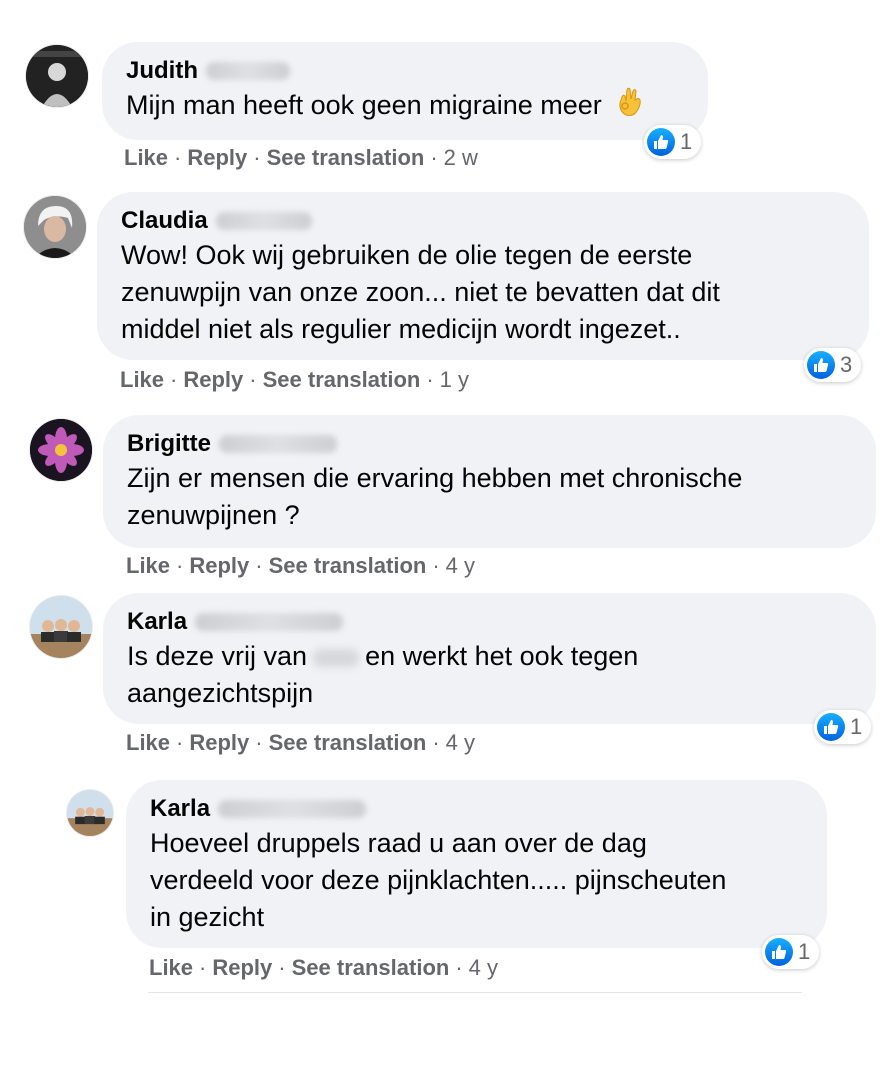 The height and width of the screenshot is (1069, 892). Describe the element at coordinates (398, 843) in the screenshot. I see `comment-line: Hoeveel druppels raad u aan over de dag` at that location.